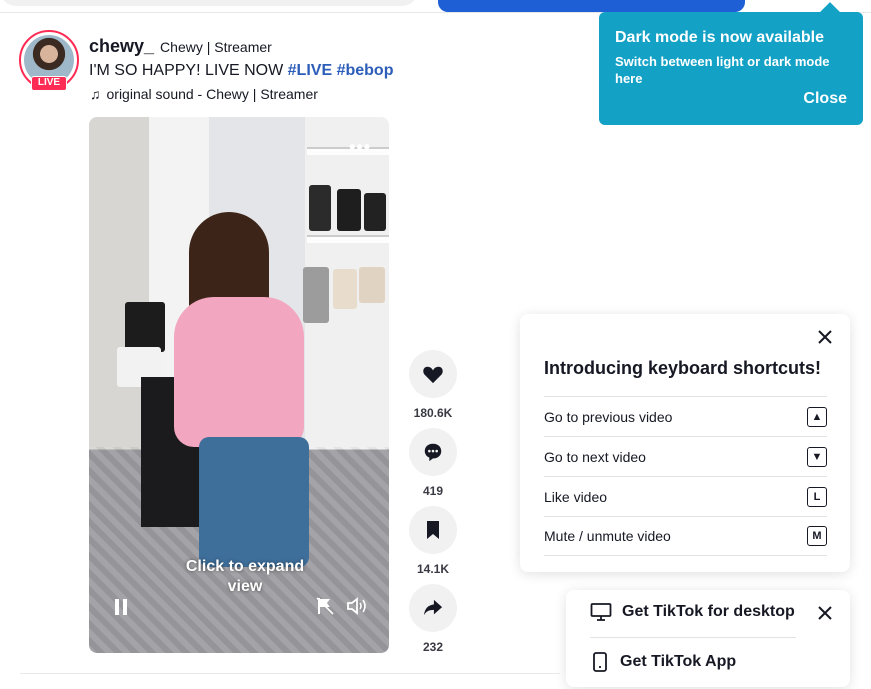 The height and width of the screenshot is (689, 871). I want to click on video-subject-jeans, so click(254, 502).